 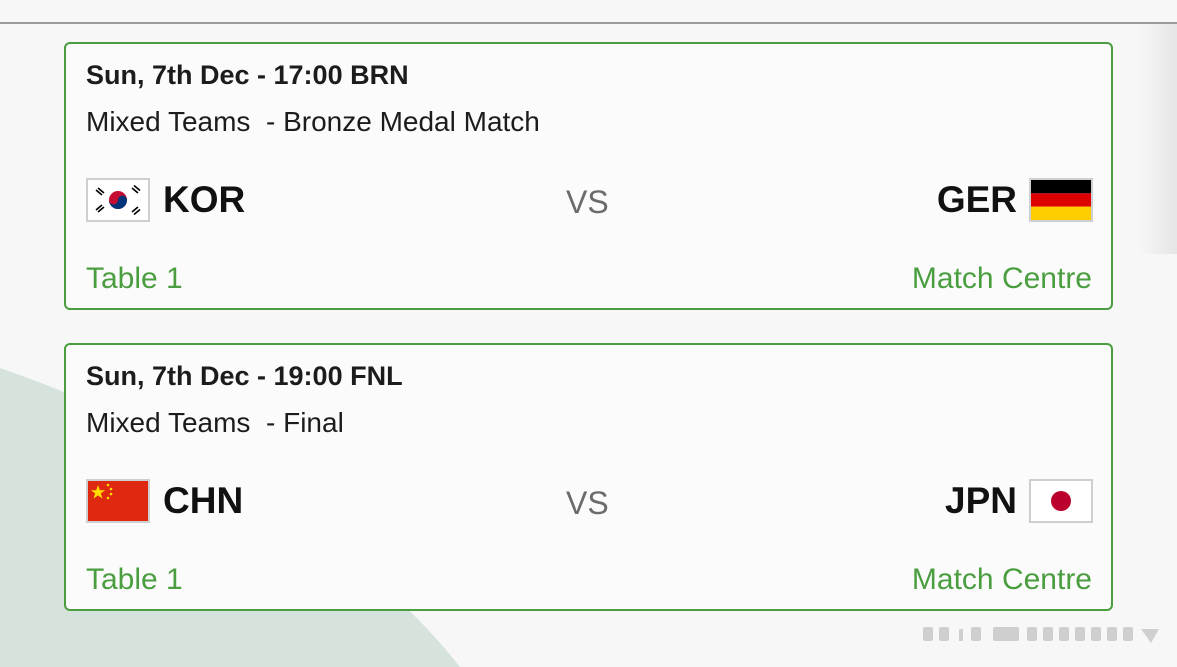 I want to click on match-event: Mixed Teams - Final, so click(x=215, y=422).